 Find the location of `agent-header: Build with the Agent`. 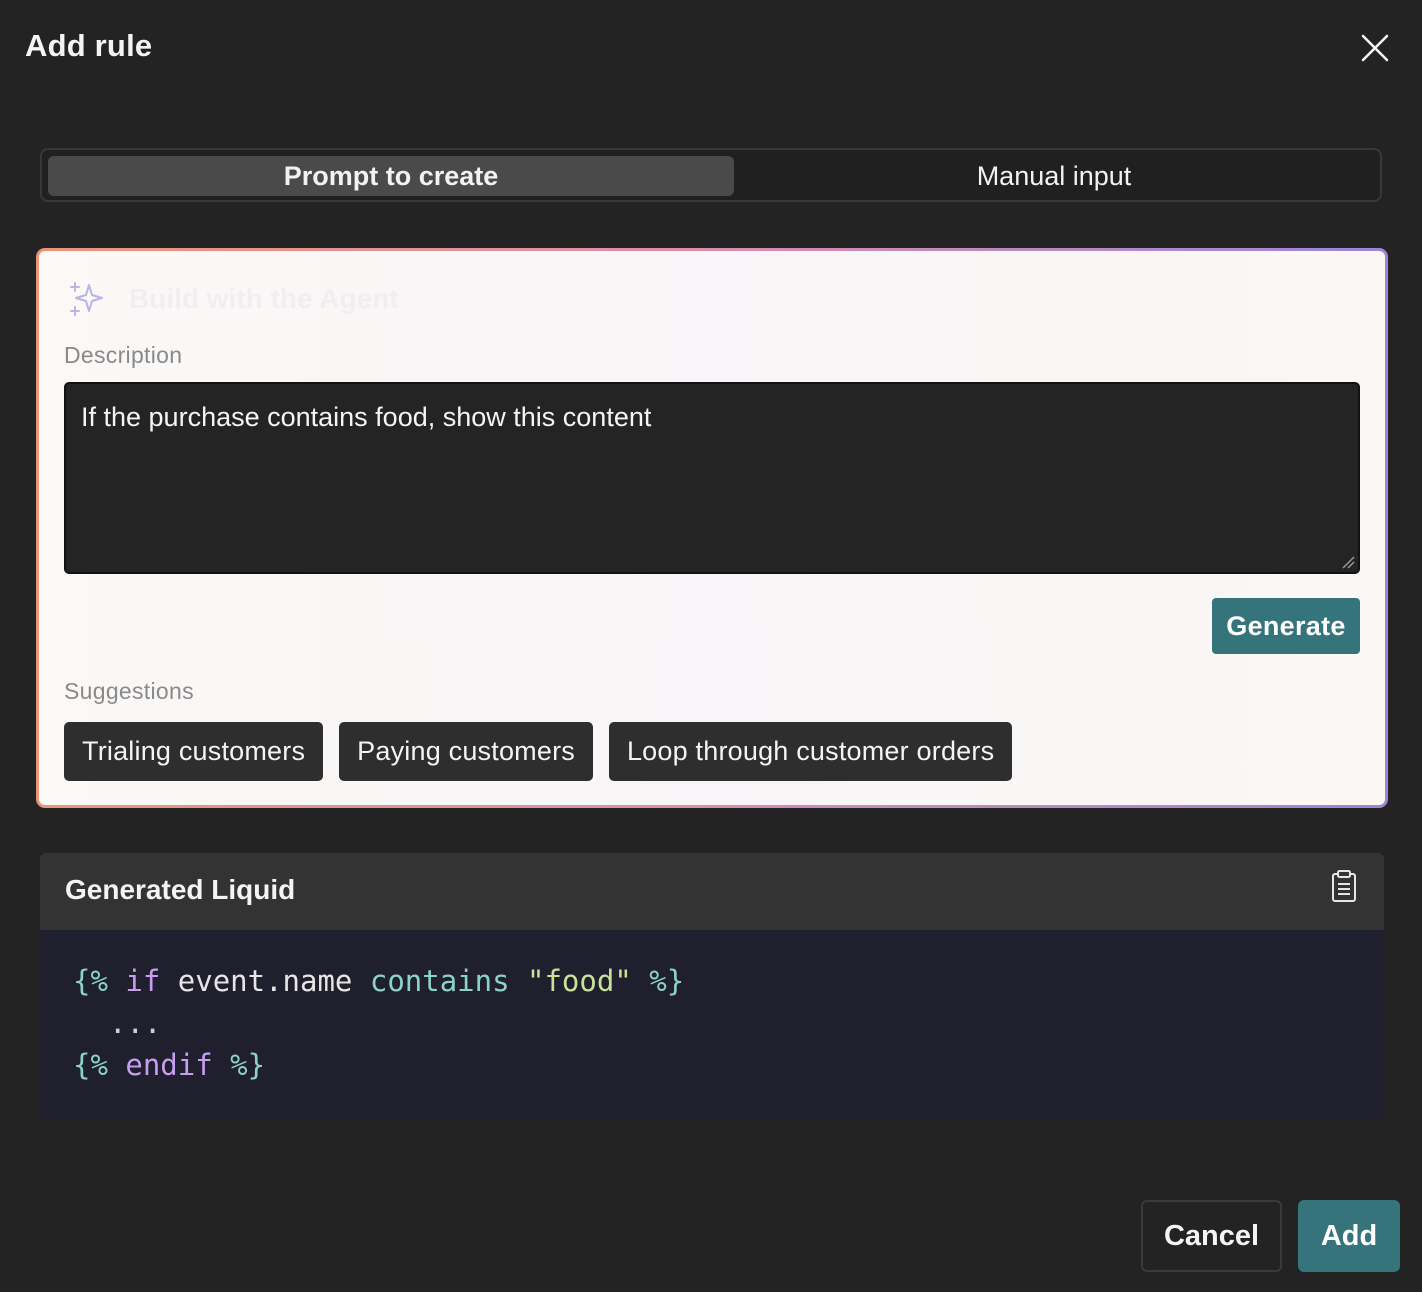

agent-header: Build with the Agent is located at coordinates (233, 299).